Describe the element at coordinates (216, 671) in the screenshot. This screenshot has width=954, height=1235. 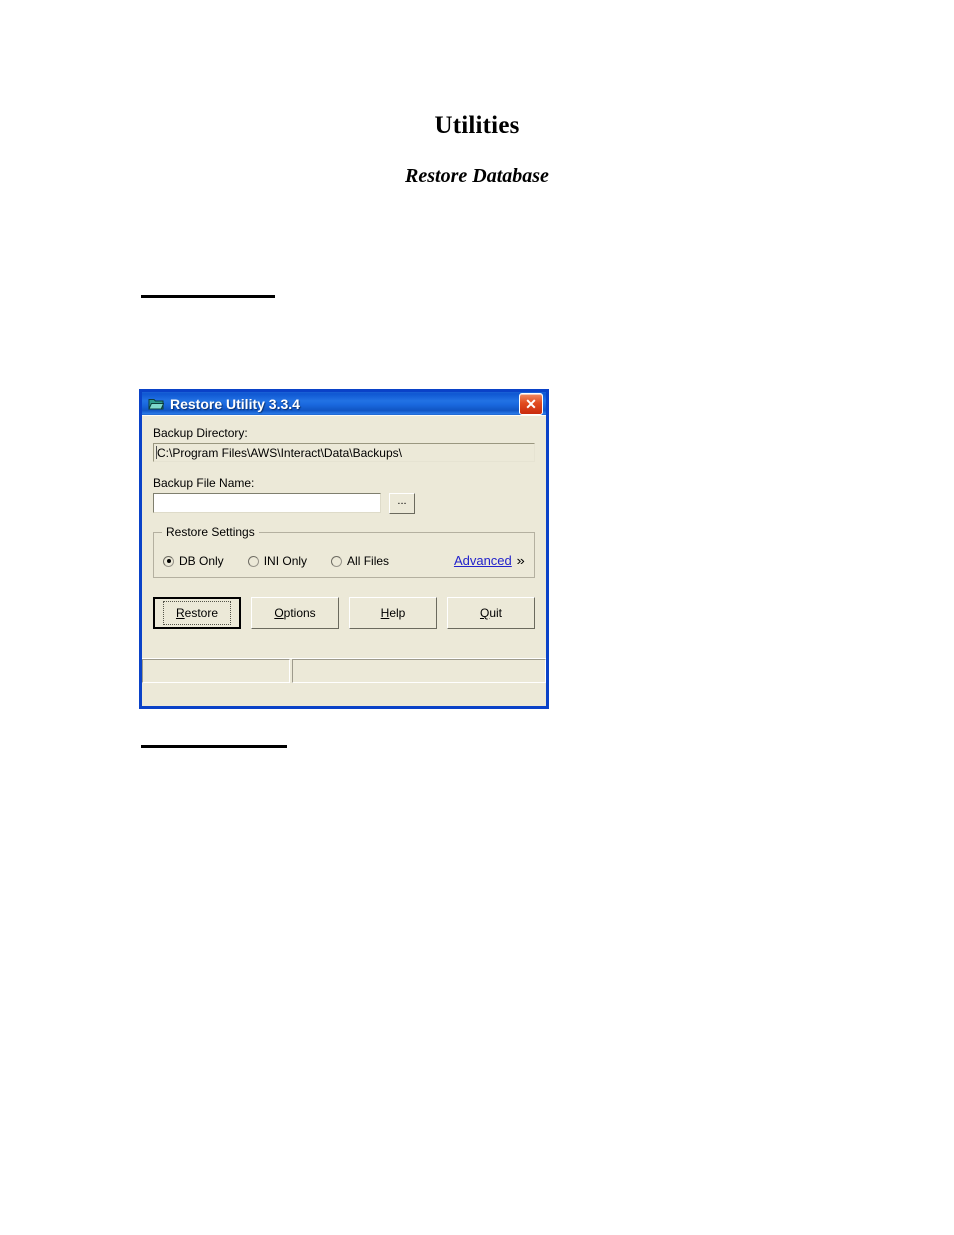
I see `status-bar-panel-left` at that location.